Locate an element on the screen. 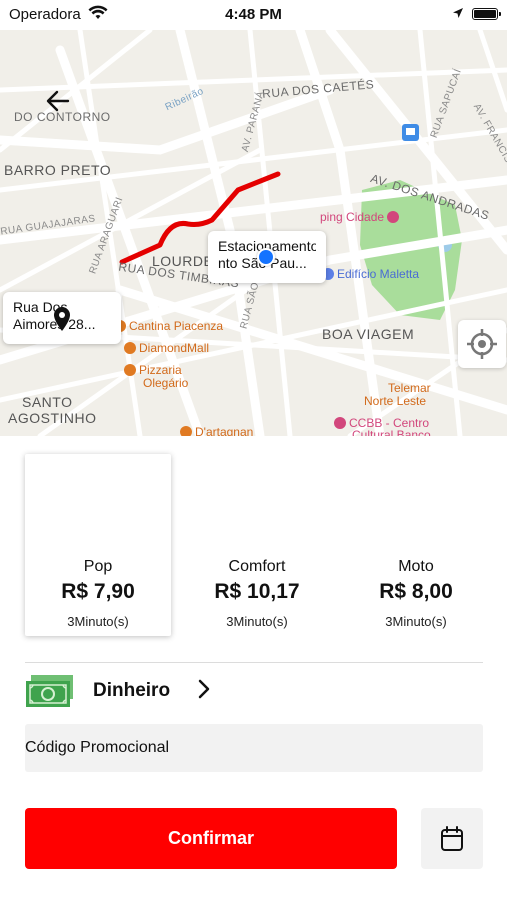 The width and height of the screenshot is (507, 900). battery-icon is located at coordinates (486, 14).